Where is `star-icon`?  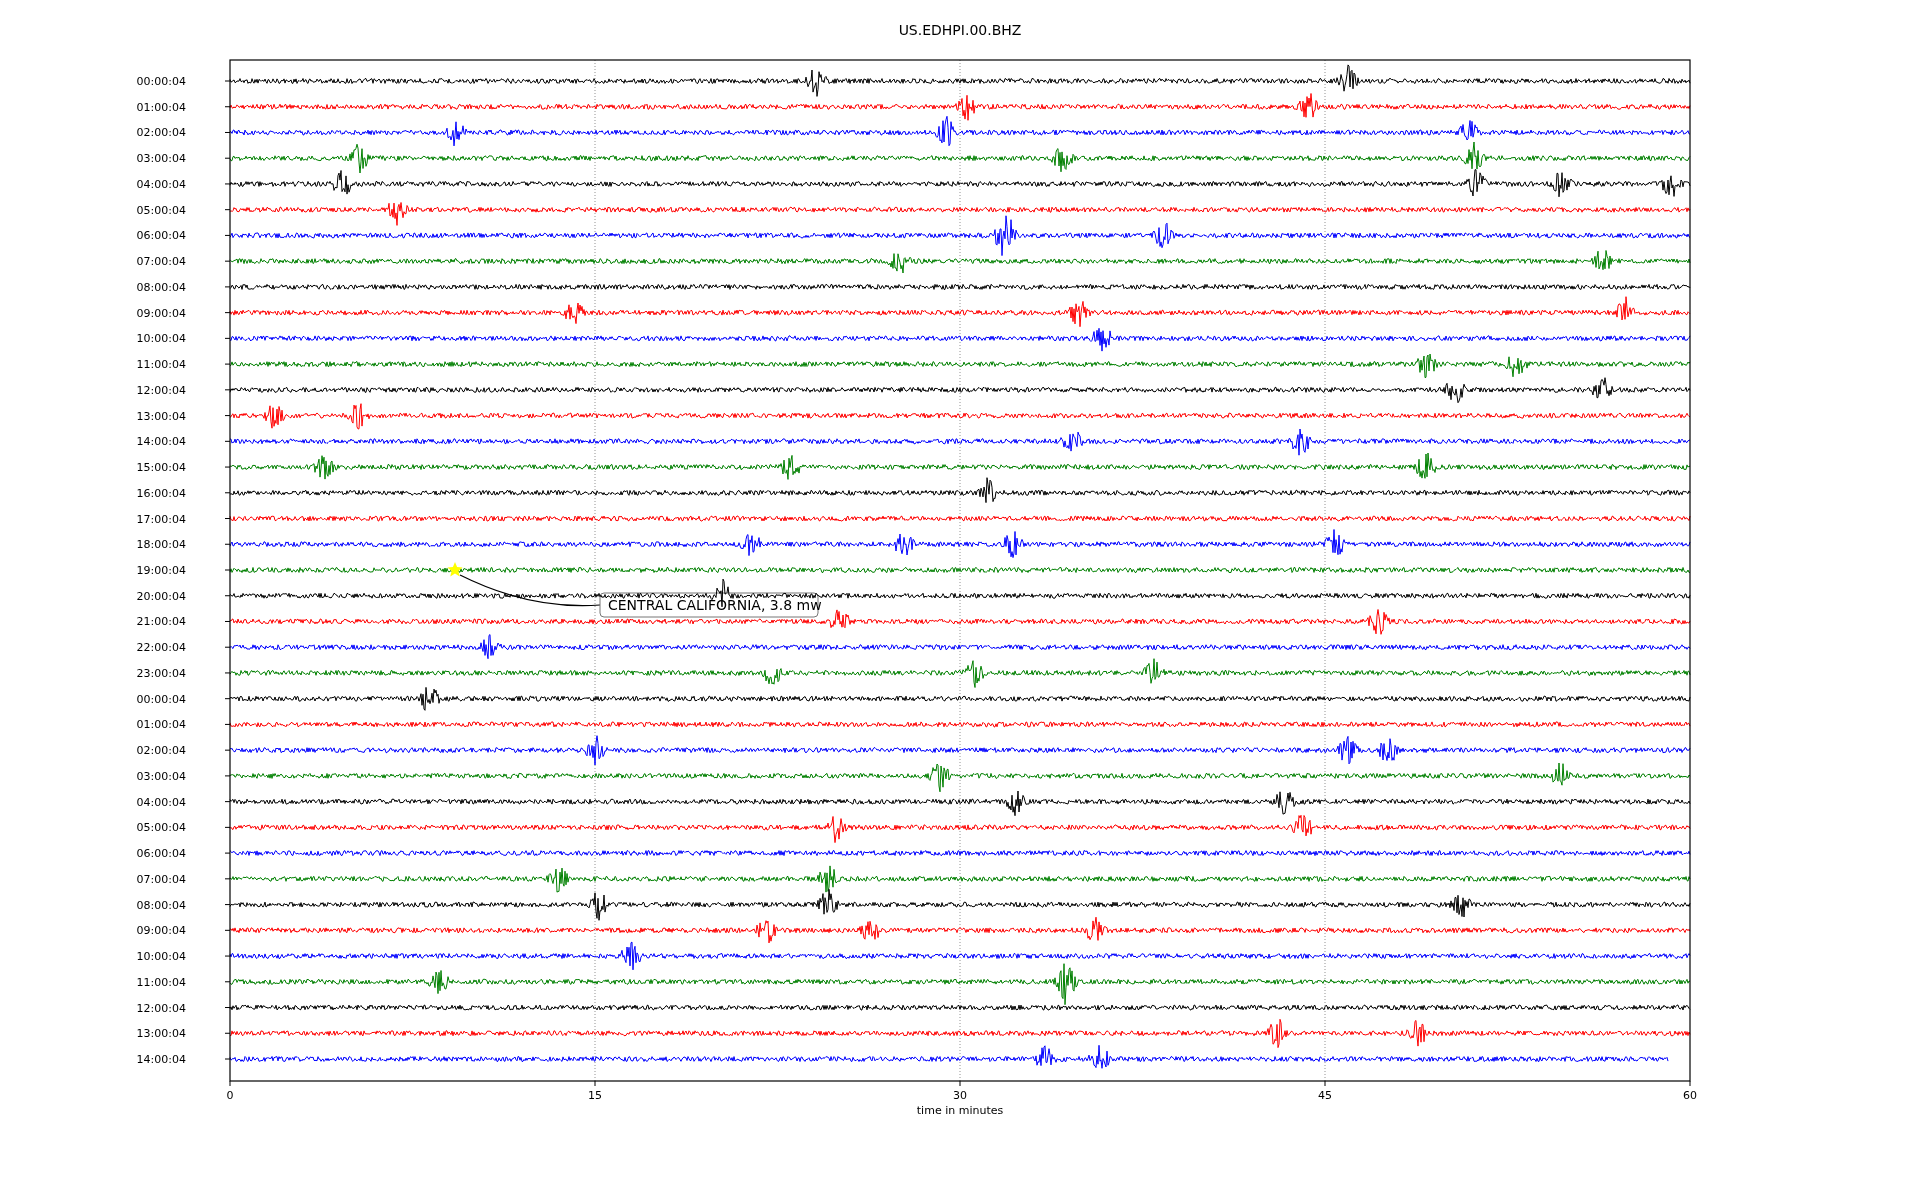 star-icon is located at coordinates (455, 569).